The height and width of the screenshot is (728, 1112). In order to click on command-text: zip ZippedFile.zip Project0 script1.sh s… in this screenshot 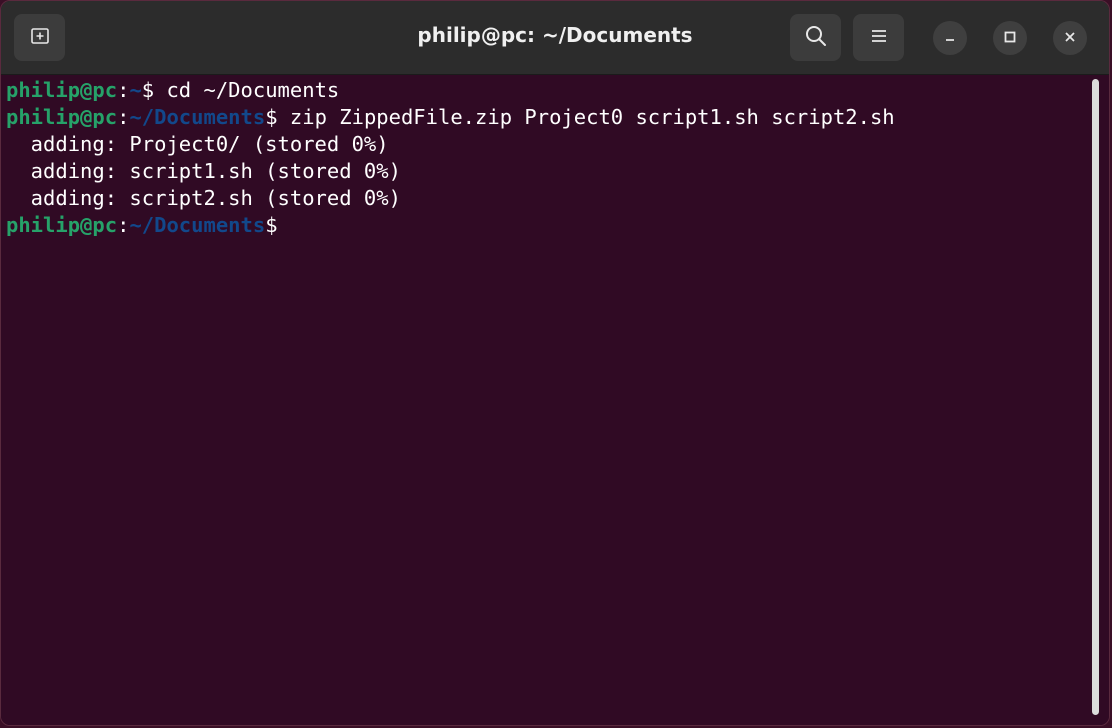, I will do `click(586, 117)`.